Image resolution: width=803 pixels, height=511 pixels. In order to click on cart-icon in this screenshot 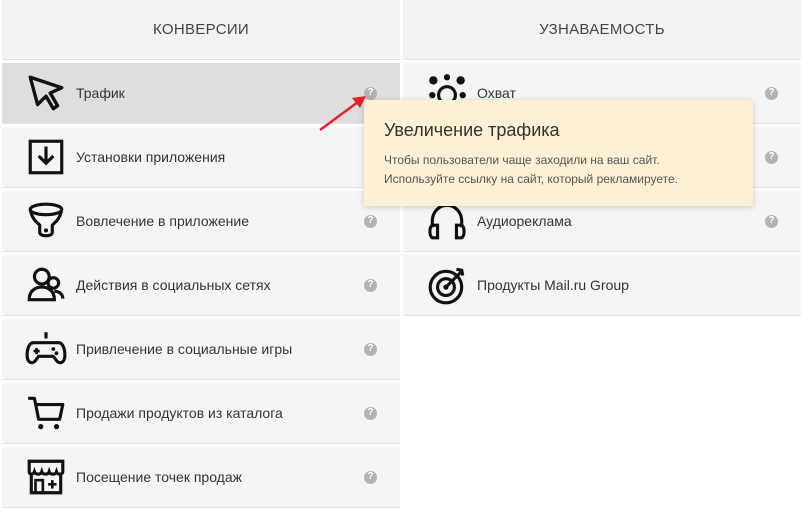, I will do `click(46, 413)`.